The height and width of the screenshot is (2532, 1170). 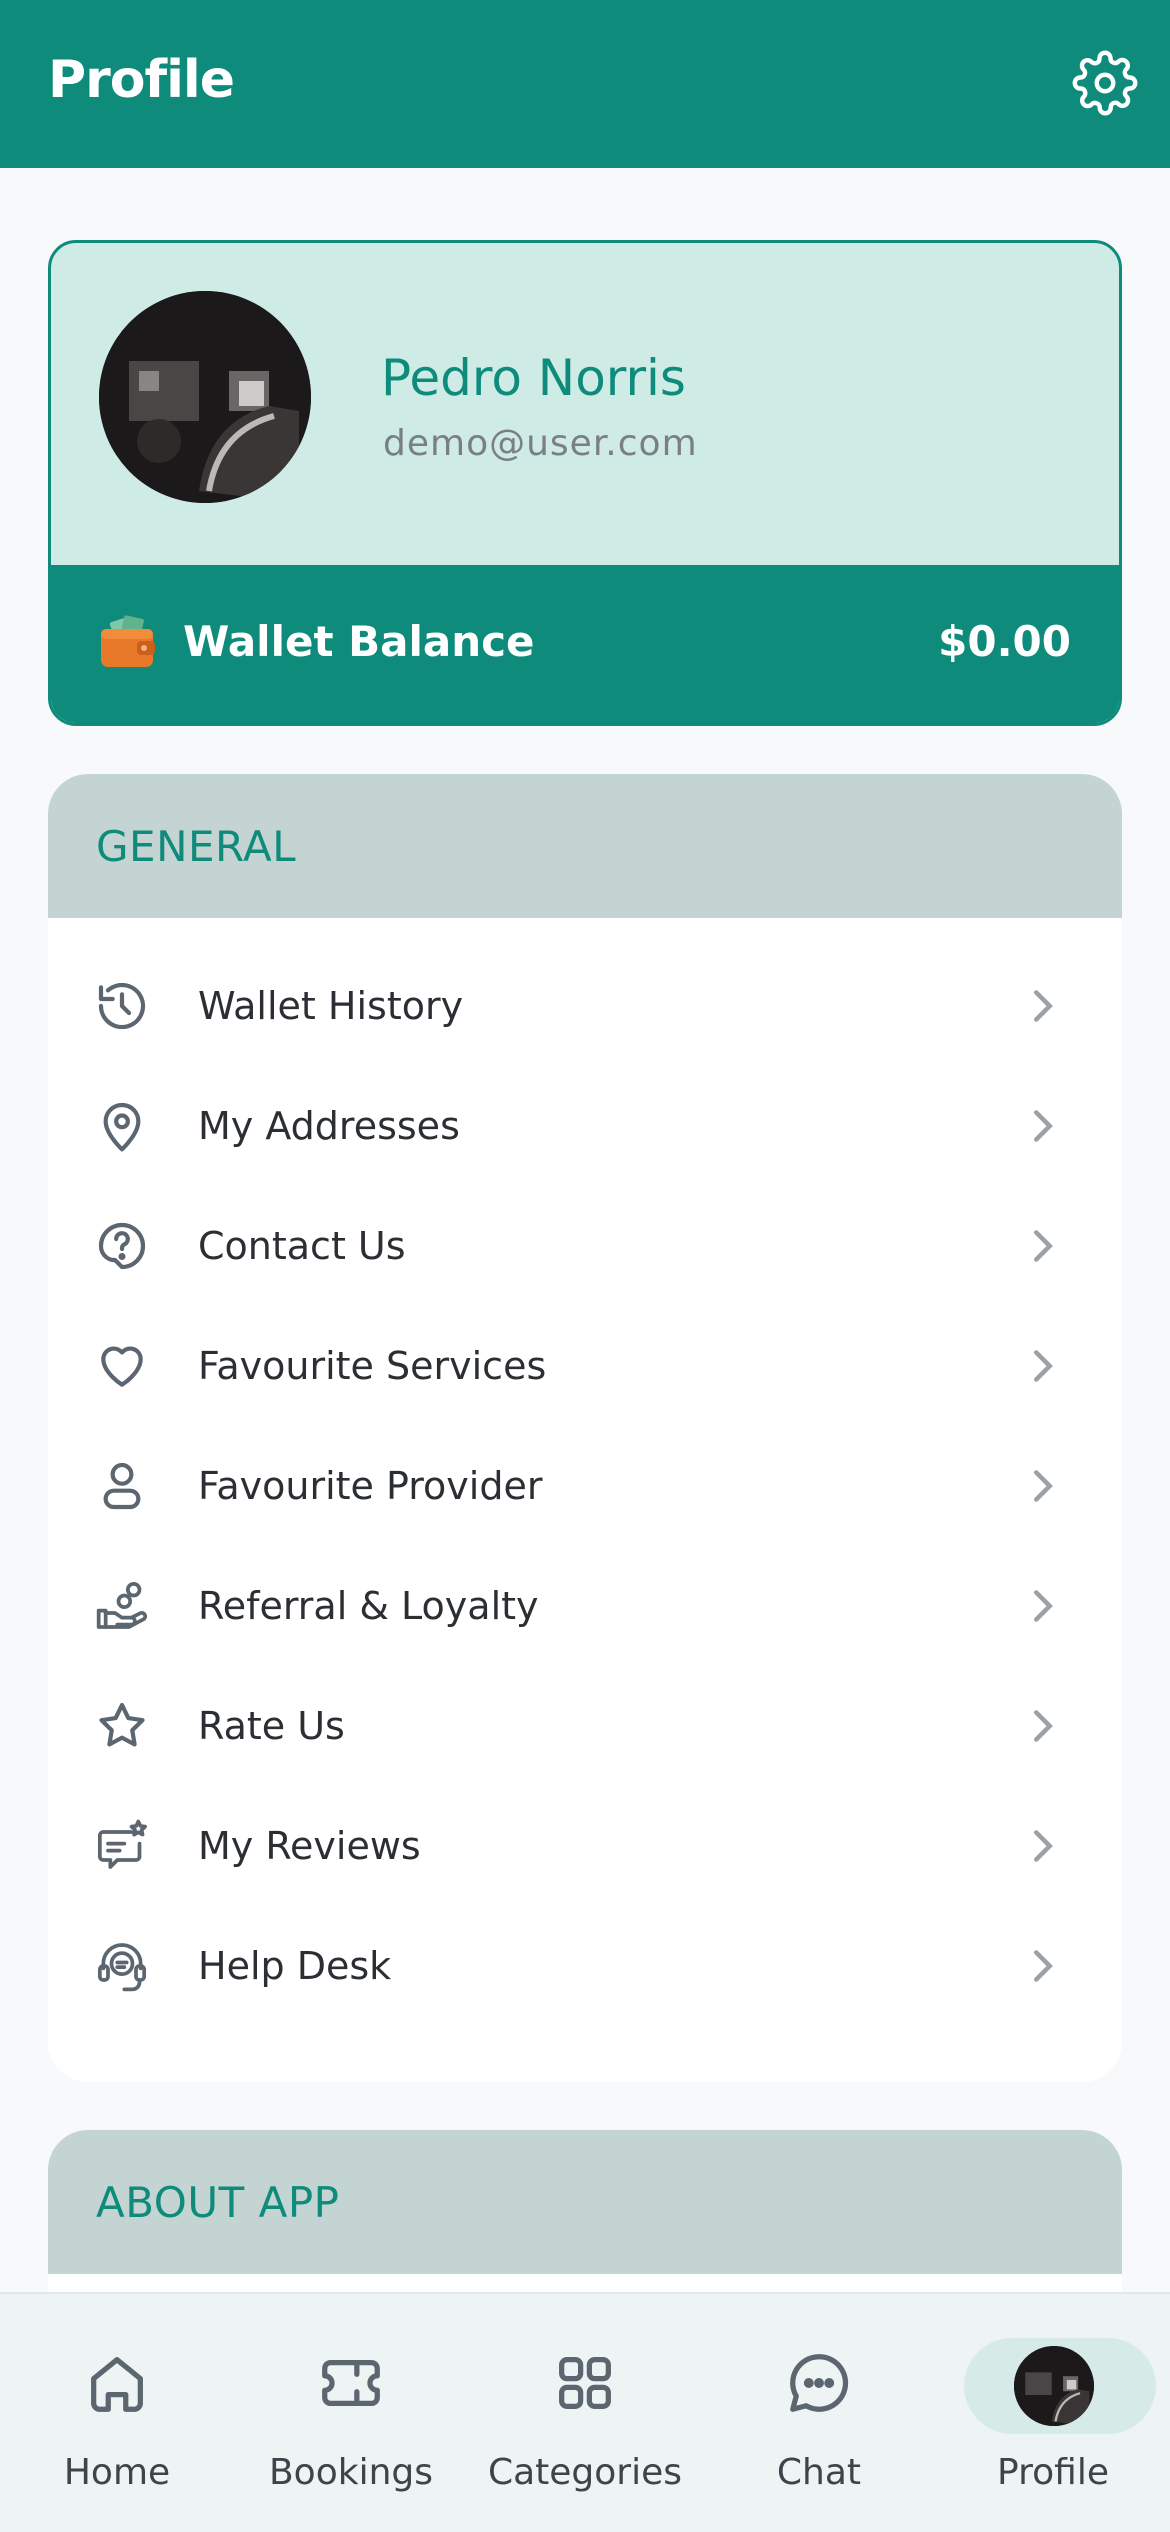 I want to click on menu-item-my-addresses: My Addresses, so click(x=585, y=1126).